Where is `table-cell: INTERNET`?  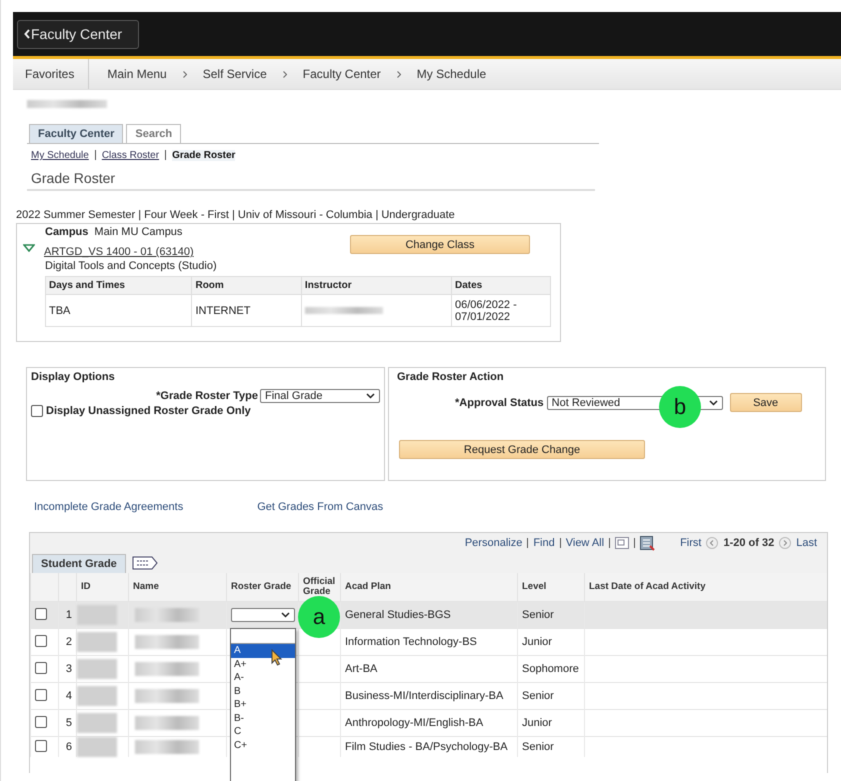 table-cell: INTERNET is located at coordinates (247, 310).